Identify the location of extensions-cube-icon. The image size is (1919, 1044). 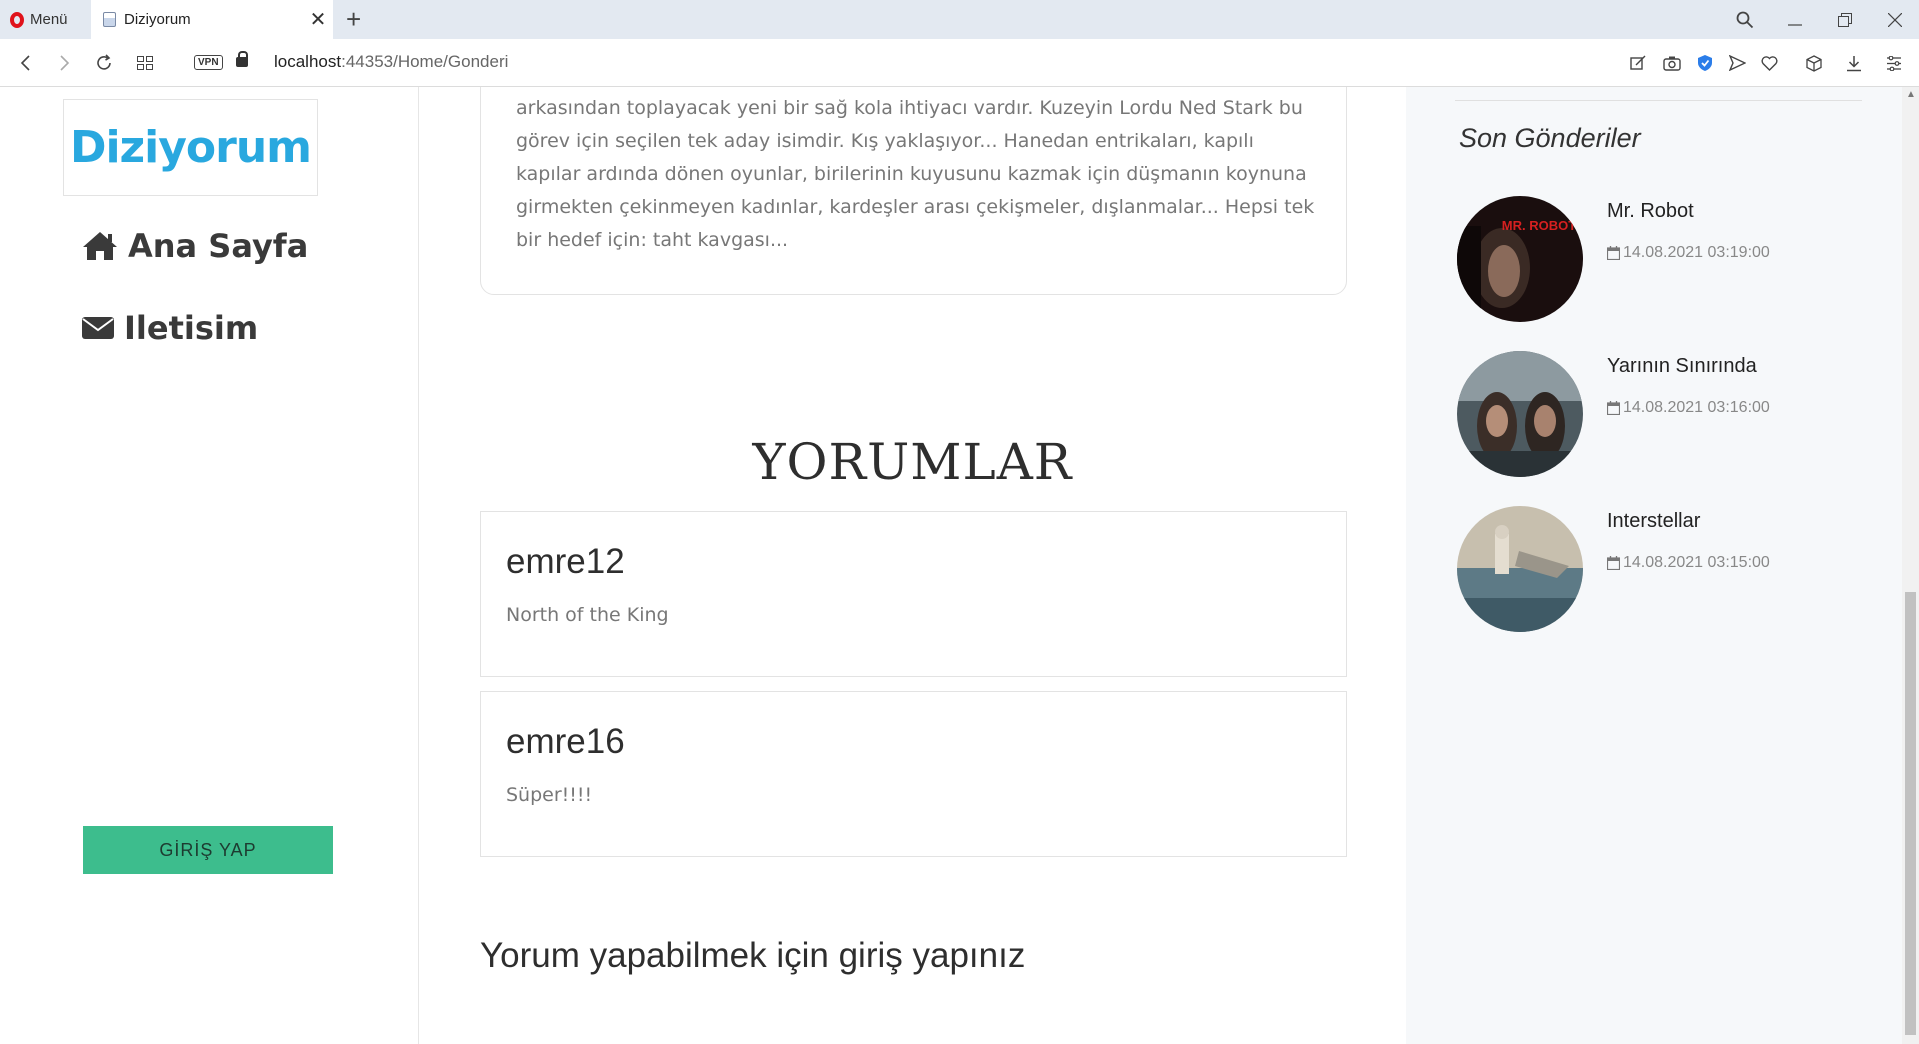
(1814, 63).